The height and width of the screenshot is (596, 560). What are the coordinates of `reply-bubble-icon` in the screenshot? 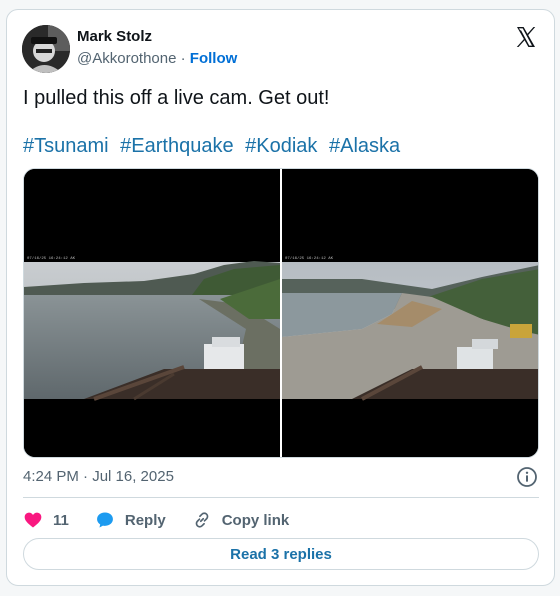 It's located at (104, 520).